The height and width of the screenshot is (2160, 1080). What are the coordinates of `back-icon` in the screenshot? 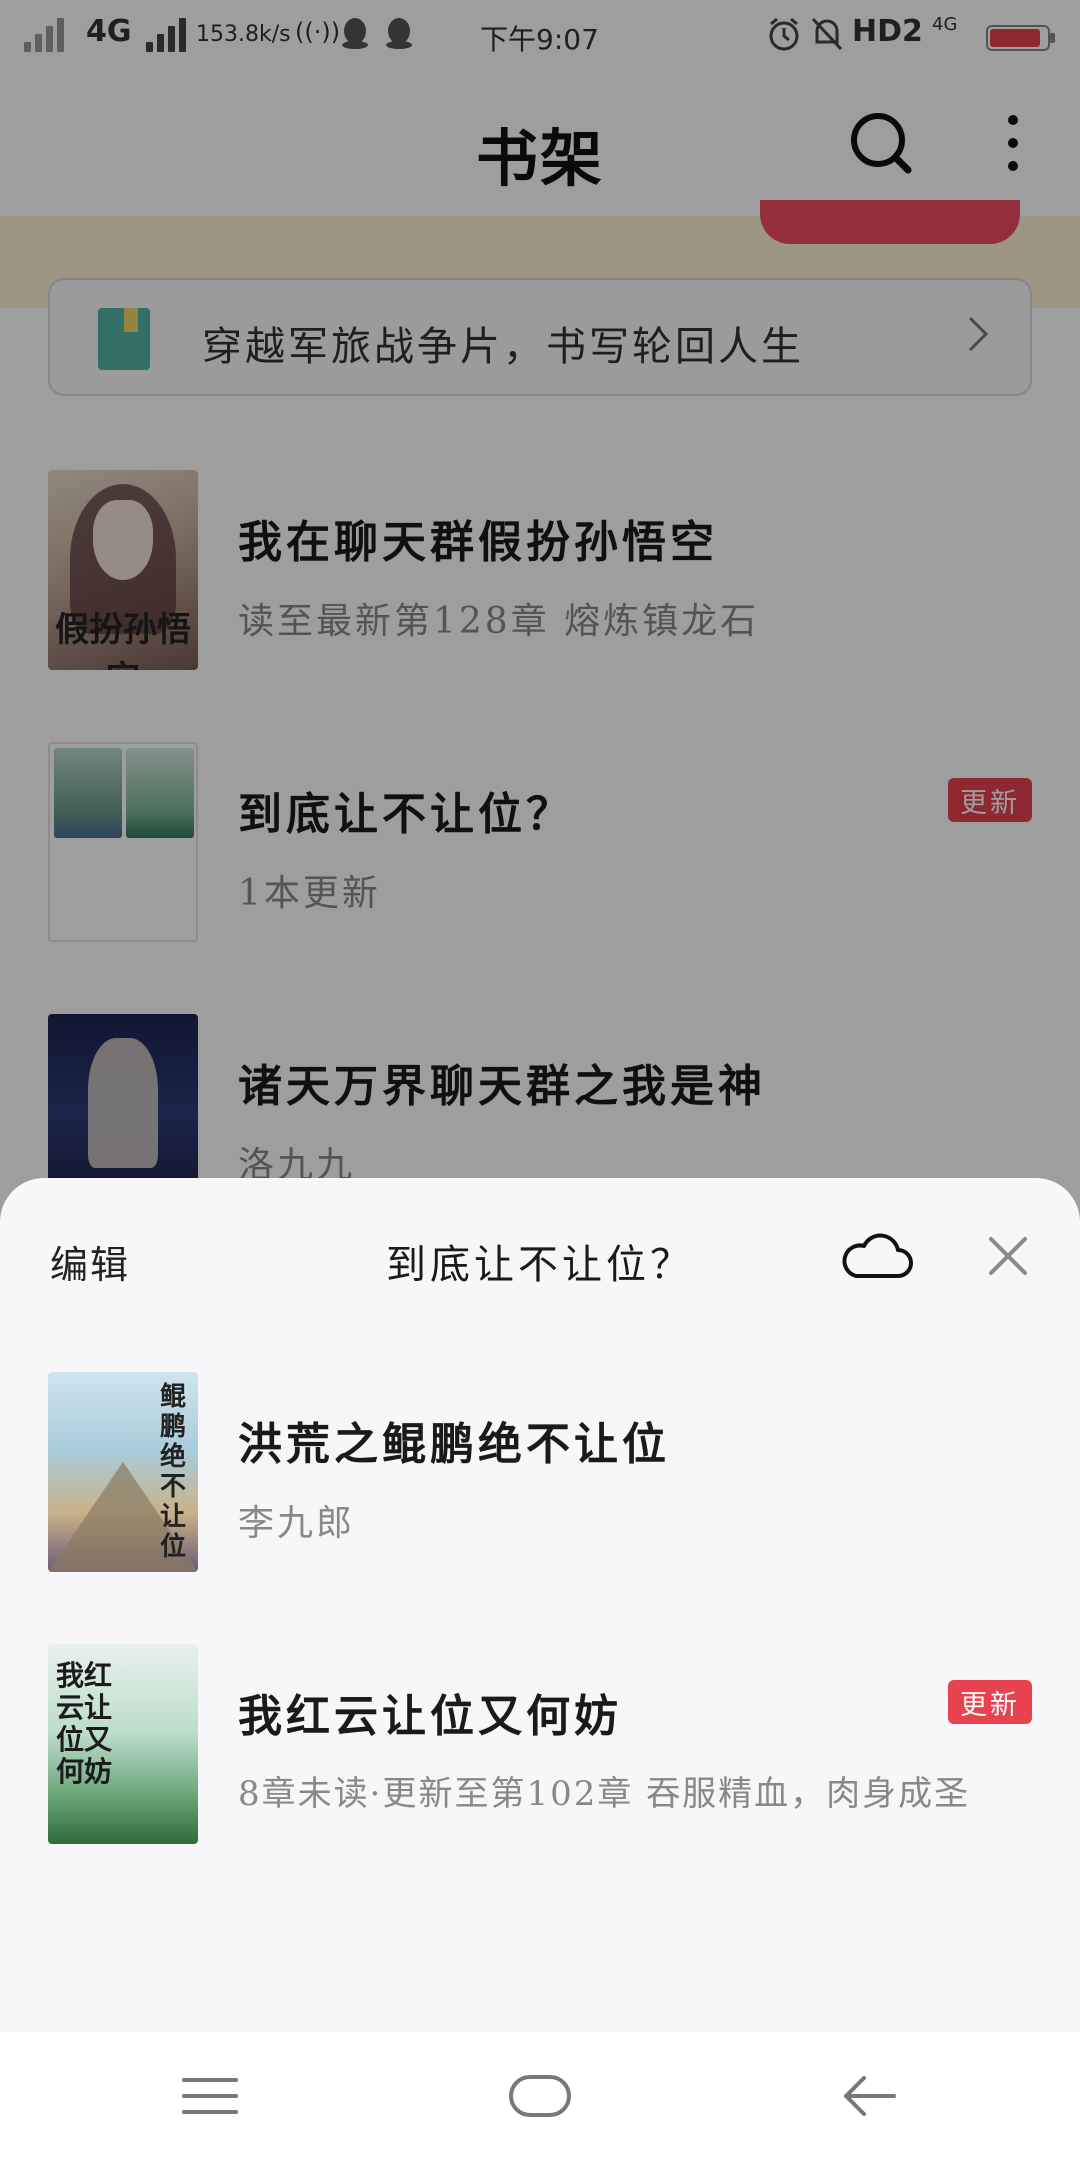 It's located at (870, 2096).